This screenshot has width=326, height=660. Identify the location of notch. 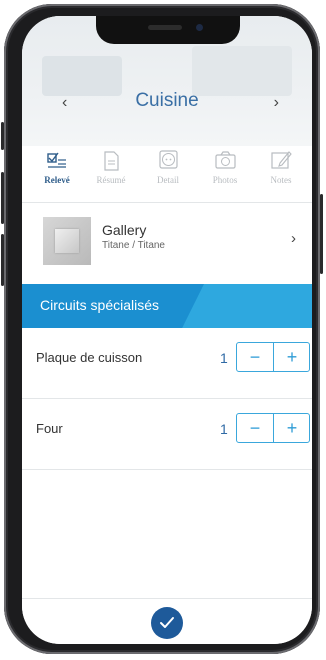
(168, 30).